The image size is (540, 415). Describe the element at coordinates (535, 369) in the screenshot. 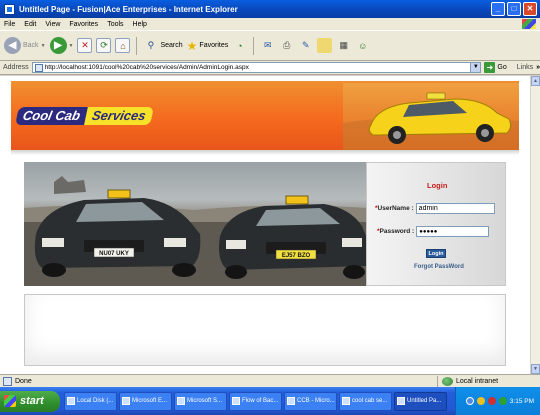

I see `scroll-down-icon: ▼` at that location.